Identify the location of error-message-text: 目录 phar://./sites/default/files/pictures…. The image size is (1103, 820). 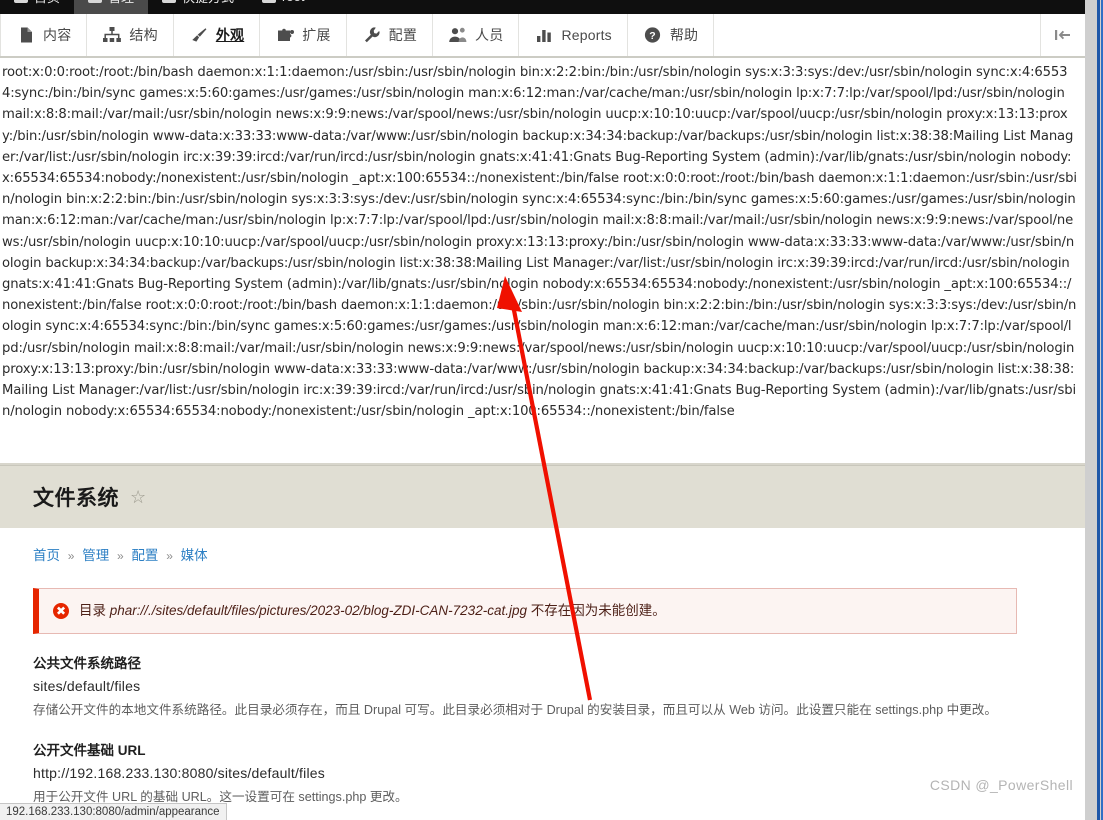
(372, 611).